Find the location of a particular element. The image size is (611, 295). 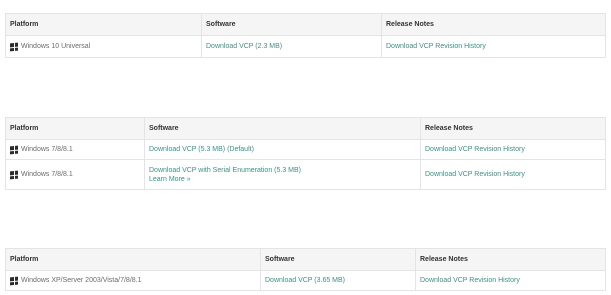

platform-label: Windows 10 Universal is located at coordinates (56, 46).